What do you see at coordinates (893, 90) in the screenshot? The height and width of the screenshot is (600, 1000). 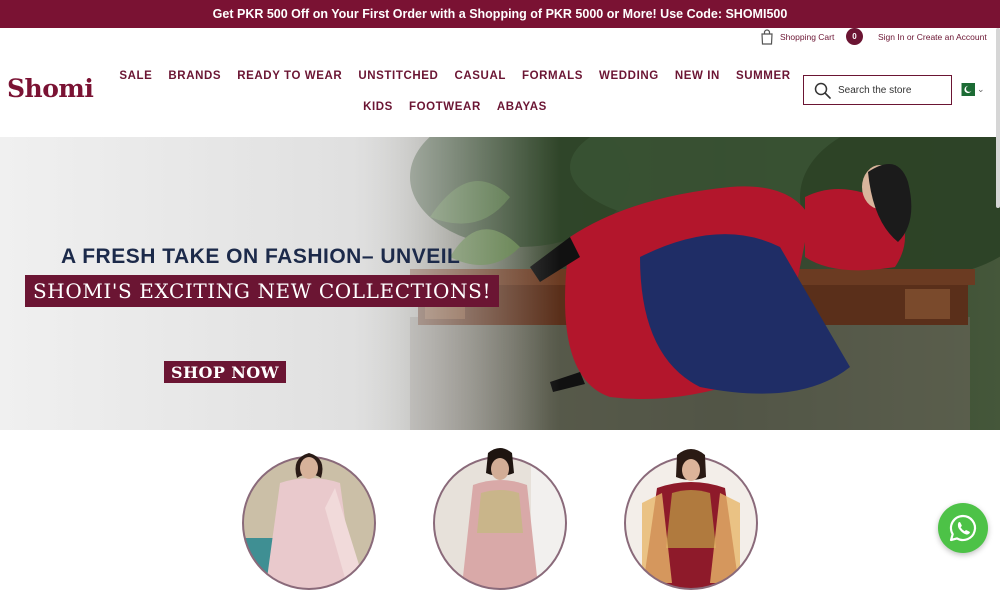 I see `search-input` at bounding box center [893, 90].